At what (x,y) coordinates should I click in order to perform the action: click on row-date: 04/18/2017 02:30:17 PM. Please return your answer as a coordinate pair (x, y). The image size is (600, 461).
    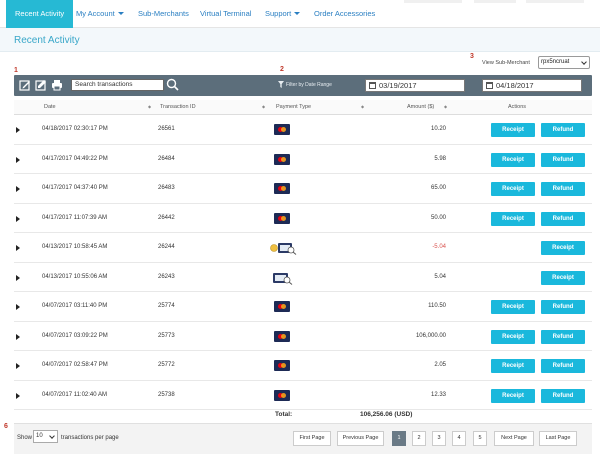
    Looking at the image, I should click on (75, 129).